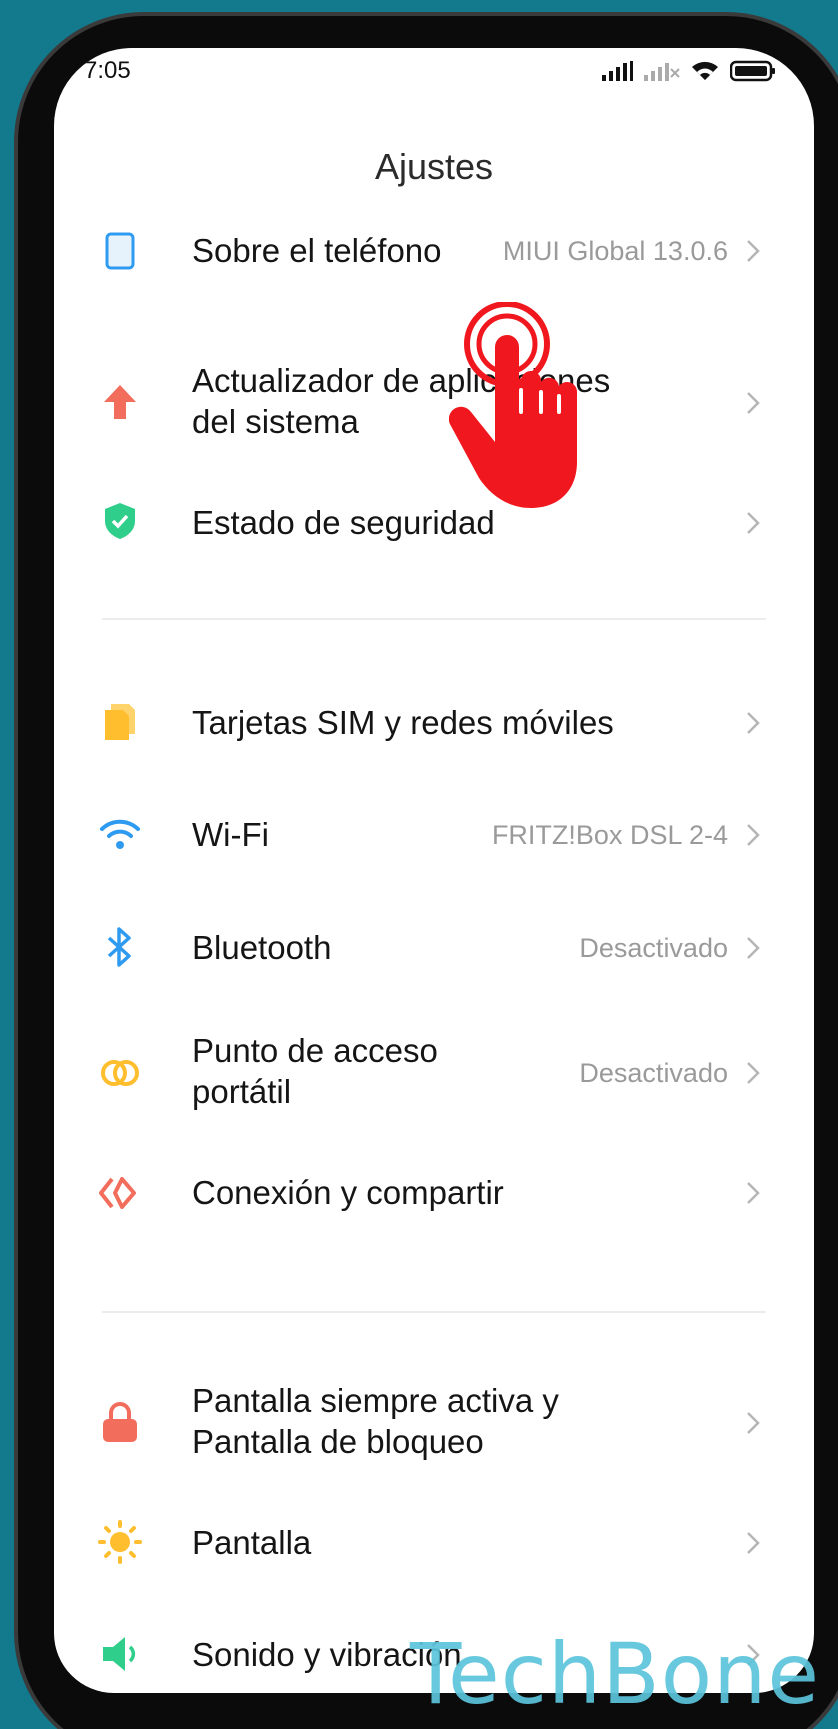  What do you see at coordinates (275, 421) in the screenshot?
I see `row-label-line2: del sistema` at bounding box center [275, 421].